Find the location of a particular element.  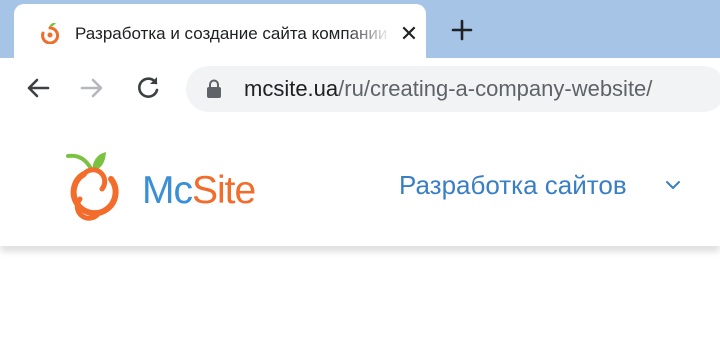

address-bar: mcsite.ua/ru/creating-a-company-website/ is located at coordinates (453, 89).